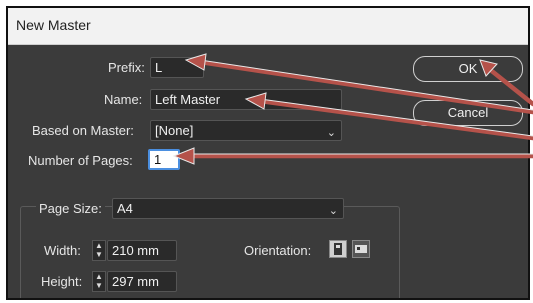 This screenshot has width=533, height=303. Describe the element at coordinates (195, 62) in the screenshot. I see `arrowhead-prefix` at that location.